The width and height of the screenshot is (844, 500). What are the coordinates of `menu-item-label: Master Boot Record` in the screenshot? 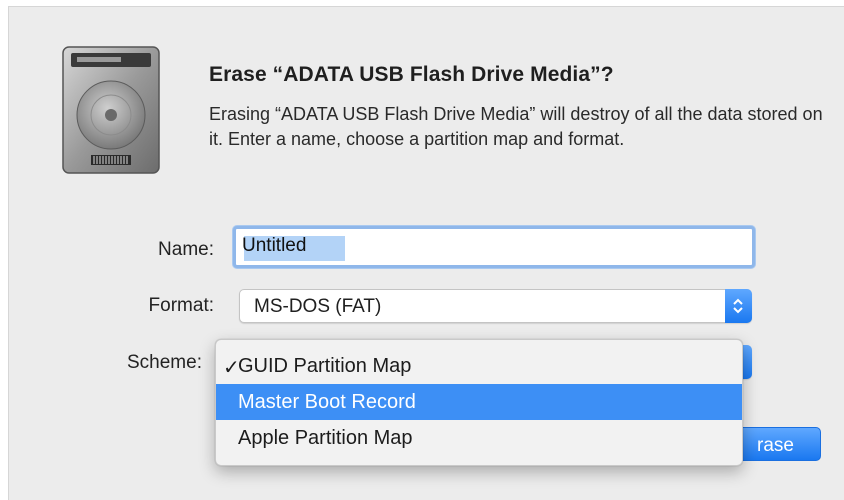 It's located at (327, 402).